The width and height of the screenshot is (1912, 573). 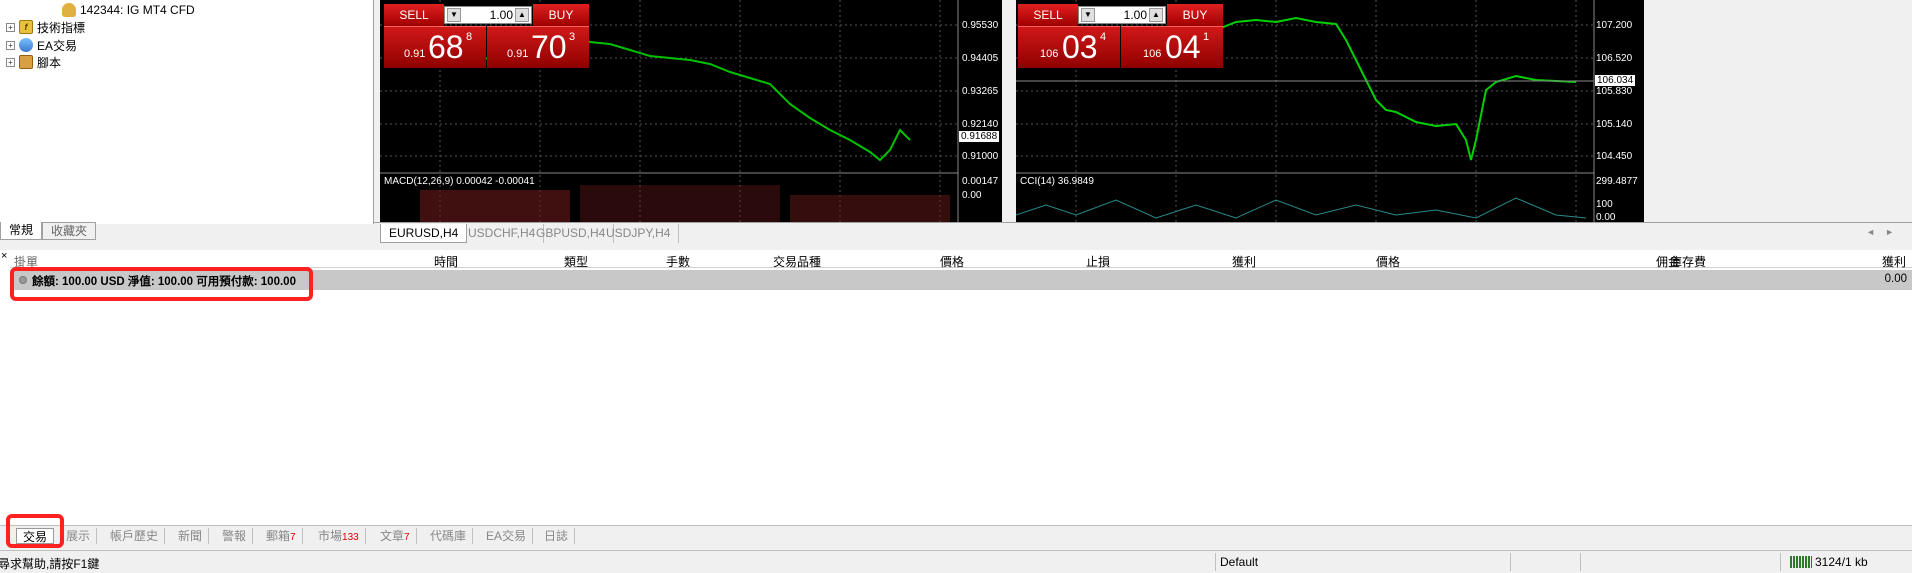 What do you see at coordinates (235, 536) in the screenshot?
I see `tab-alerts: 警報` at bounding box center [235, 536].